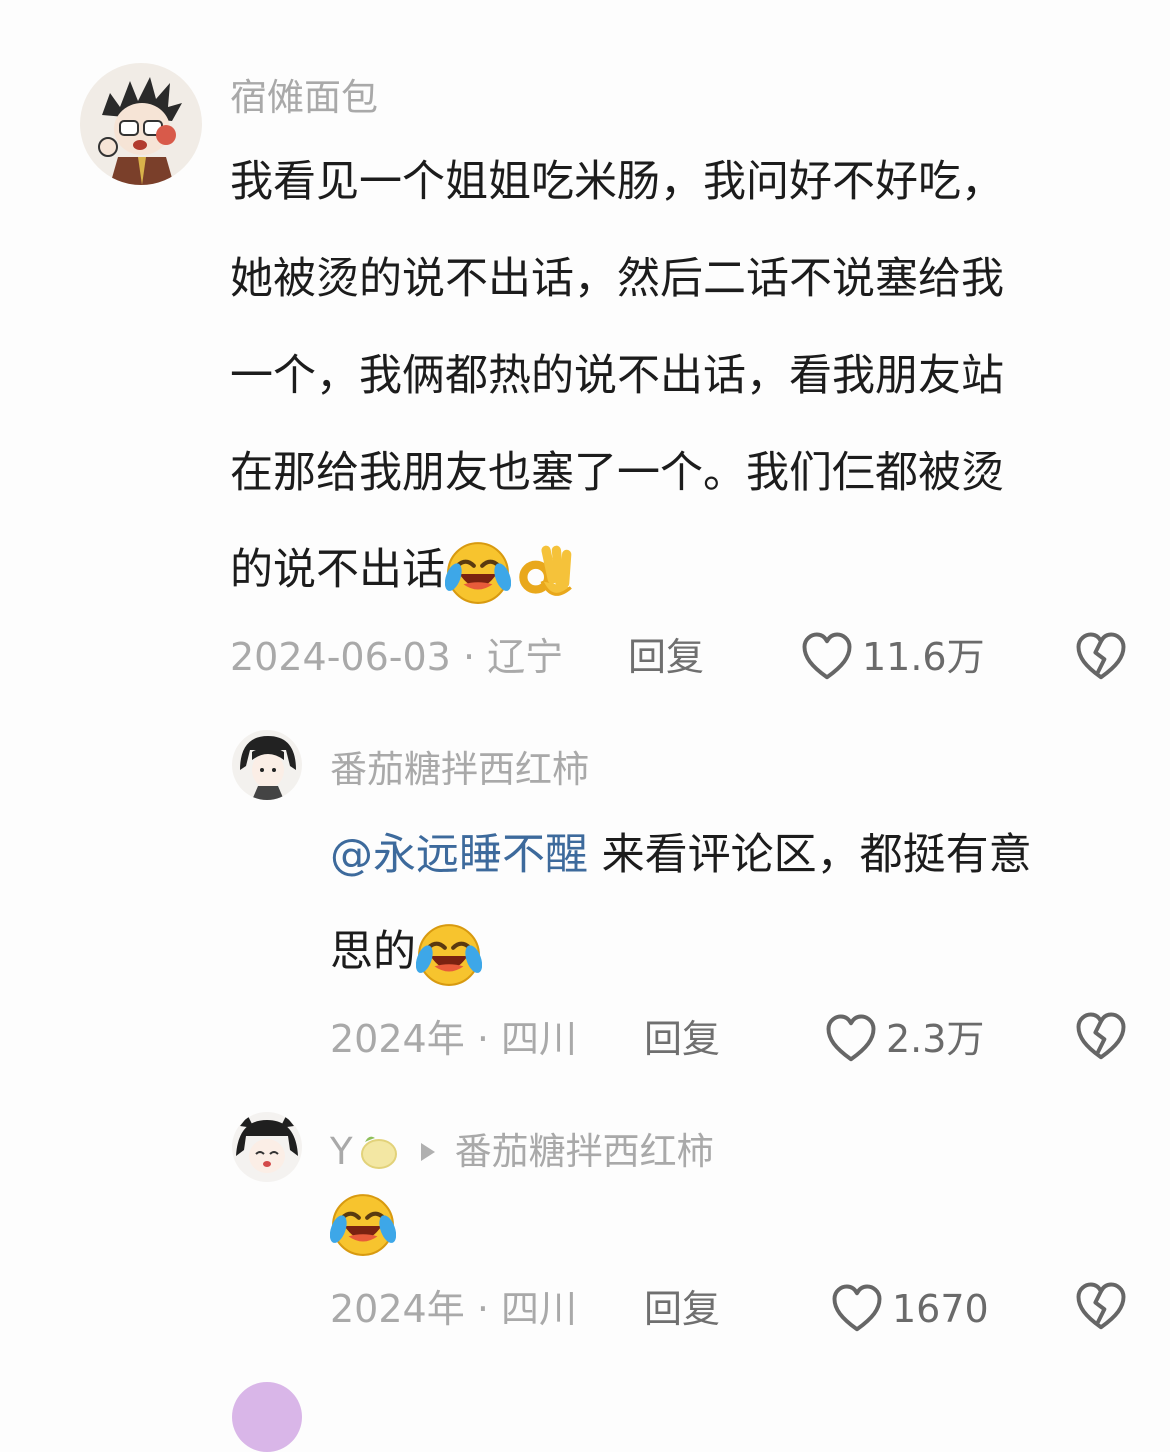 This screenshot has height=1452, width=1170. I want to click on like-button: 11.6万, so click(892, 657).